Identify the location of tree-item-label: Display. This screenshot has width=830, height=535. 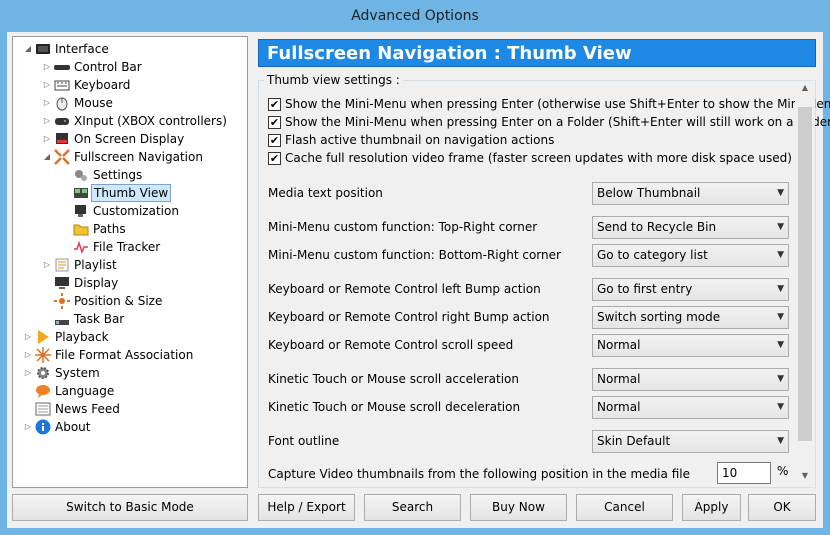
(96, 283).